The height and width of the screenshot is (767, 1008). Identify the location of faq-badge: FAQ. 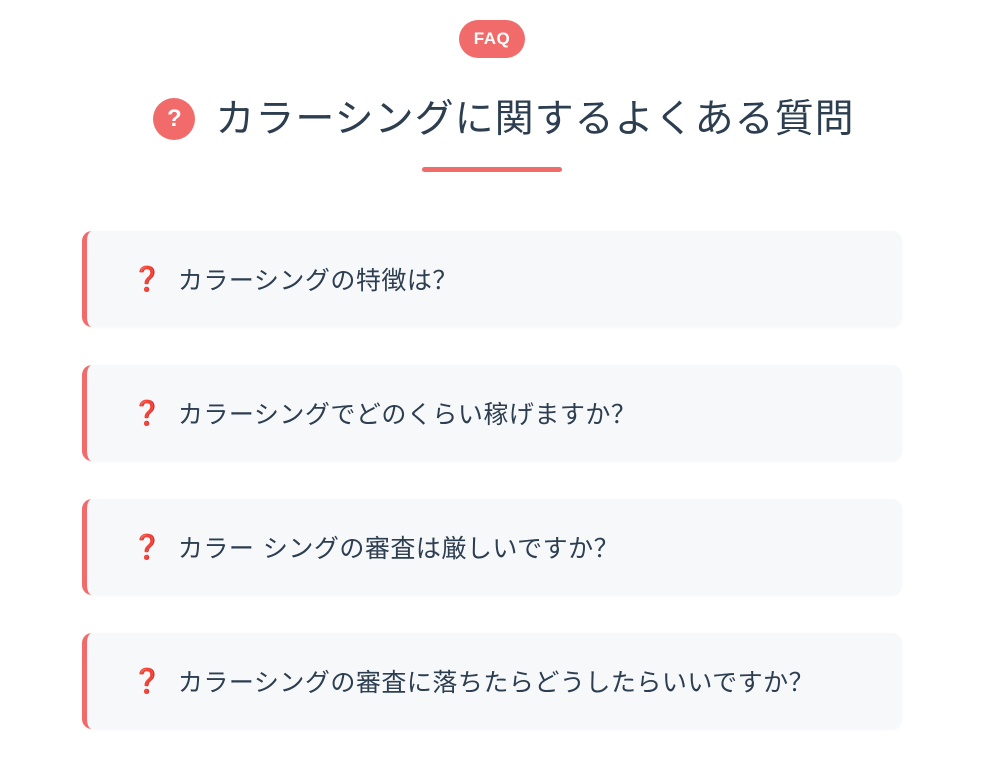
(492, 39).